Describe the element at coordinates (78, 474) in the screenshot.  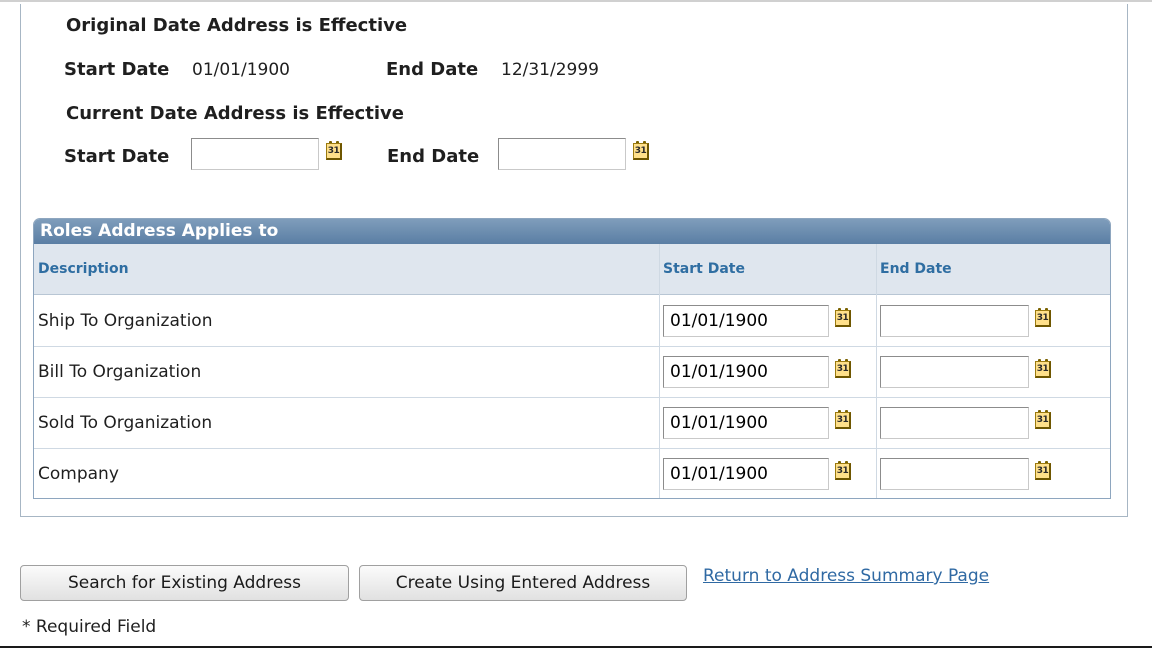
I see `row-description: Company` at that location.